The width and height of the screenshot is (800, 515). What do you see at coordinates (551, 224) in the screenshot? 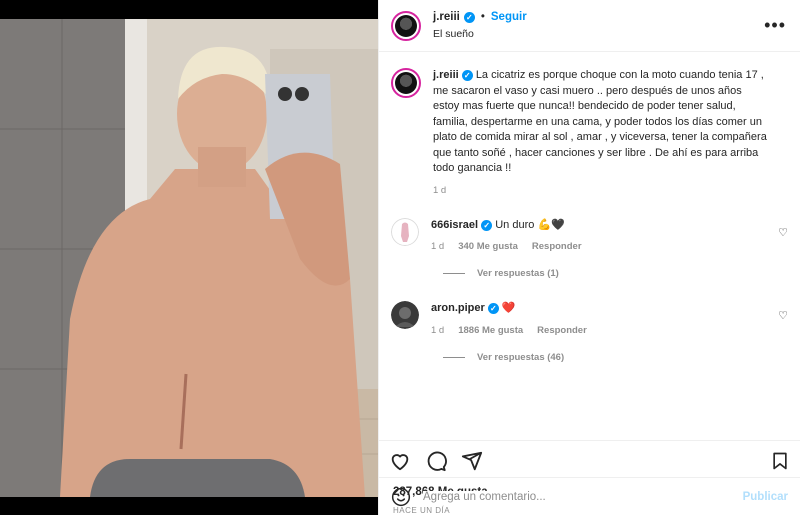
I see `comment-emoji: 💪🖤` at bounding box center [551, 224].